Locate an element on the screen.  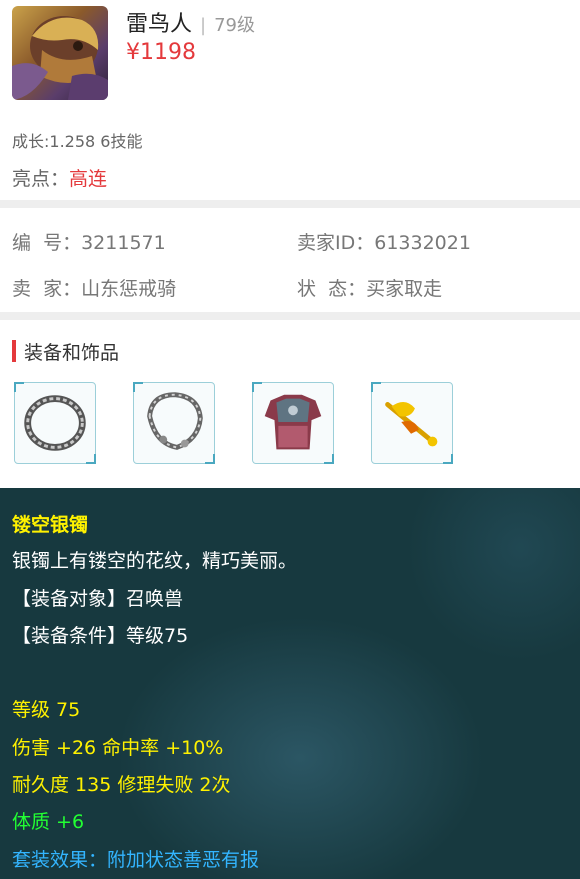
item-id-label: 编 号： is located at coordinates (47, 243).